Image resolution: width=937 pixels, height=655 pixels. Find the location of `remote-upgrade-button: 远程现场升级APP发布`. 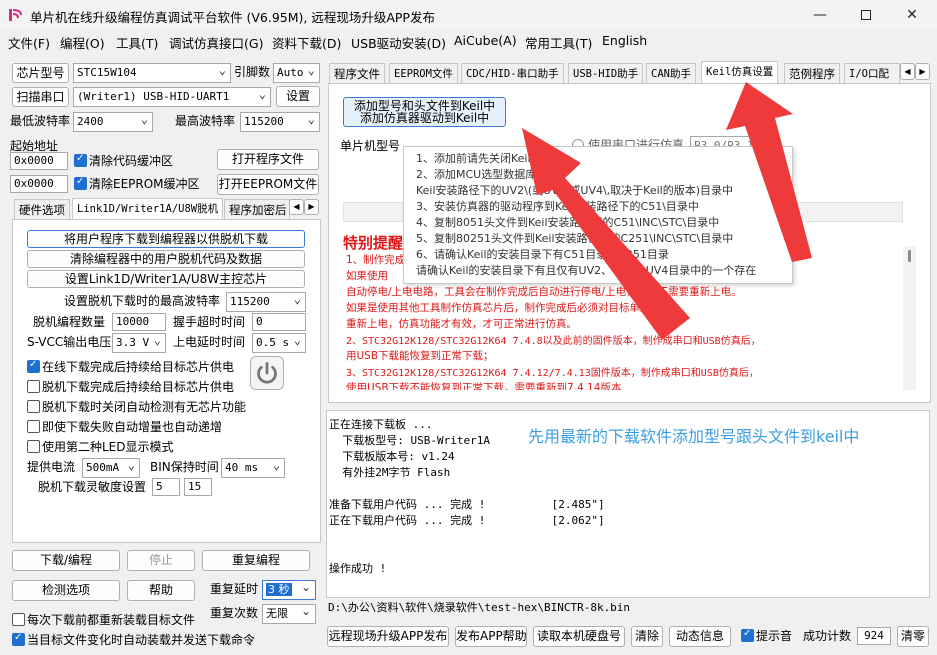

remote-upgrade-button: 远程现场升级APP发布 is located at coordinates (388, 636).